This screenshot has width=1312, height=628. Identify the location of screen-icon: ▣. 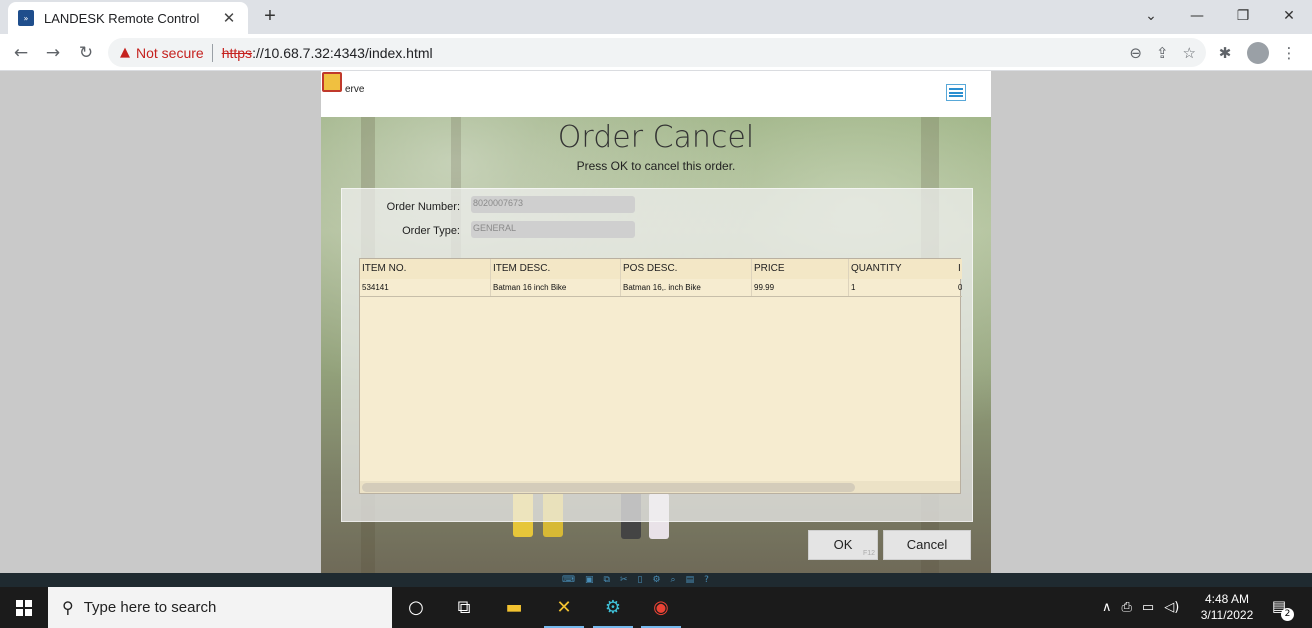
(589, 580).